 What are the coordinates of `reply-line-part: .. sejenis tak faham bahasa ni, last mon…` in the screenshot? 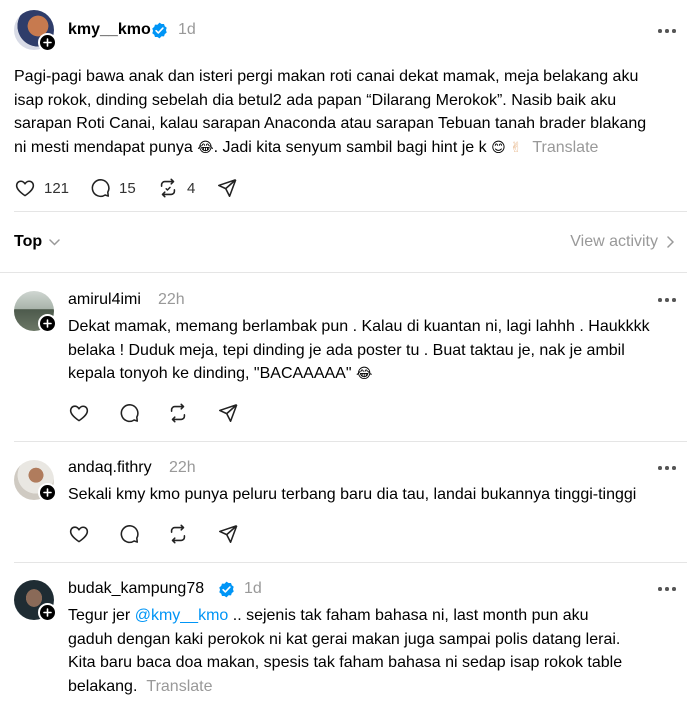 It's located at (408, 615).